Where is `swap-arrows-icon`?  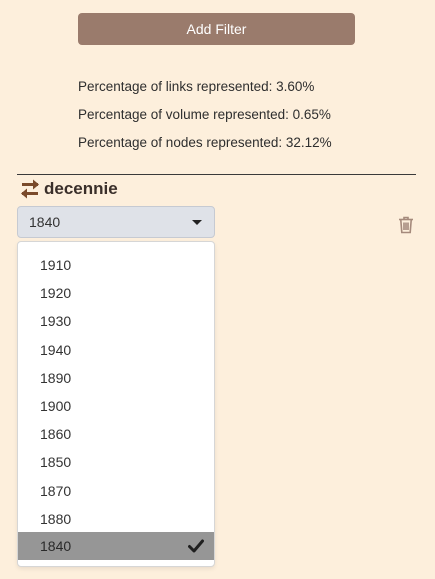
swap-arrows-icon is located at coordinates (30, 189).